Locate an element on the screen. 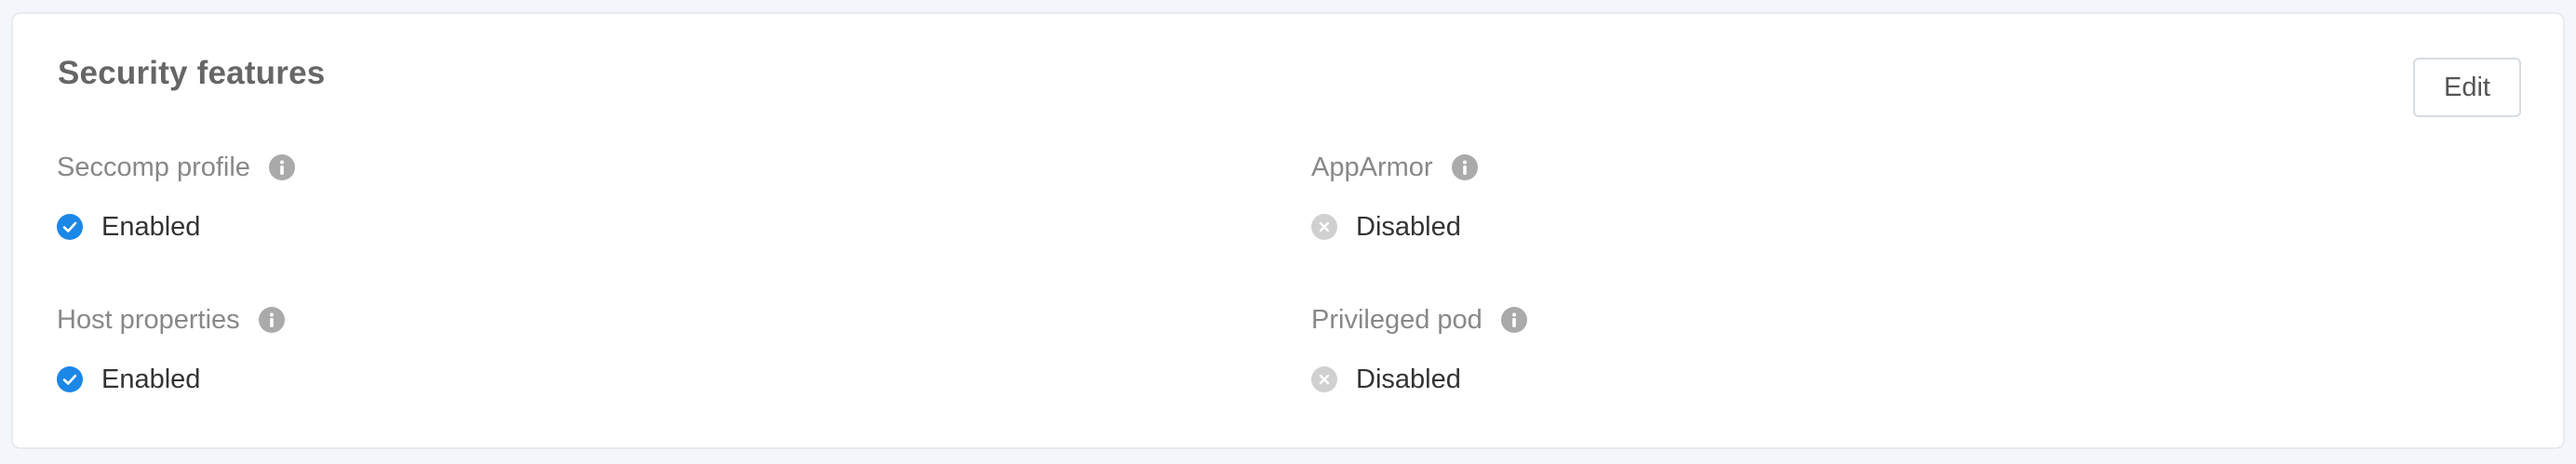 This screenshot has height=464, width=2576. feature-label: Host properties is located at coordinates (148, 320).